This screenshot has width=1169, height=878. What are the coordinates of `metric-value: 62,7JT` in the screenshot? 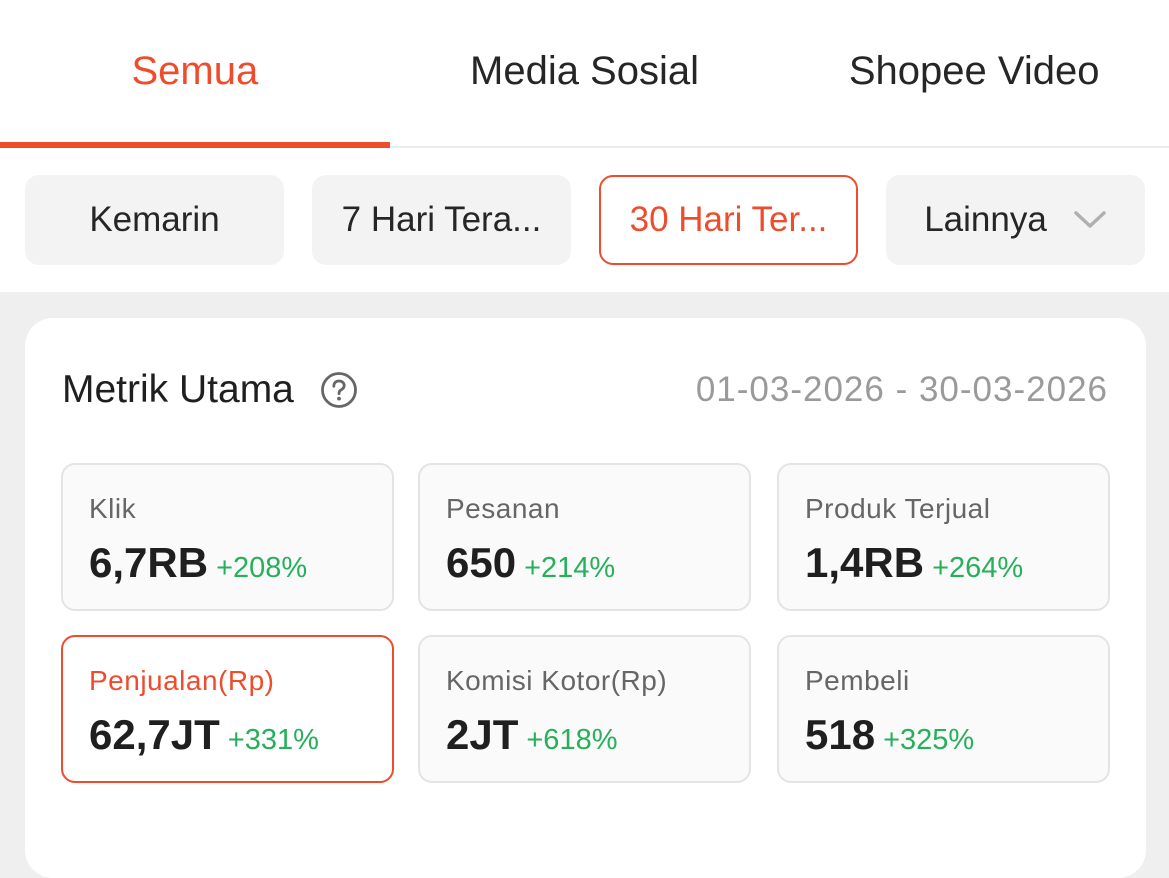 It's located at (154, 734).